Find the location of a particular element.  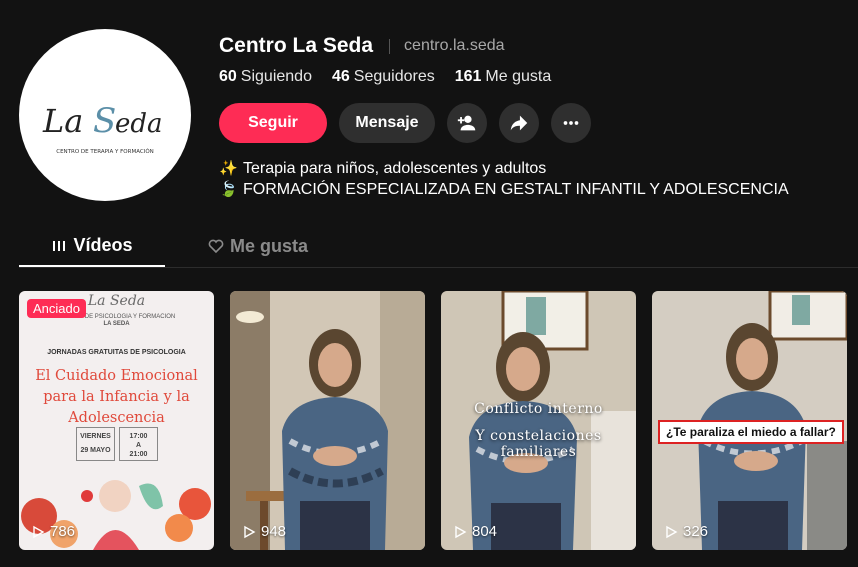

tab-videos: Vídeos is located at coordinates (92, 246).